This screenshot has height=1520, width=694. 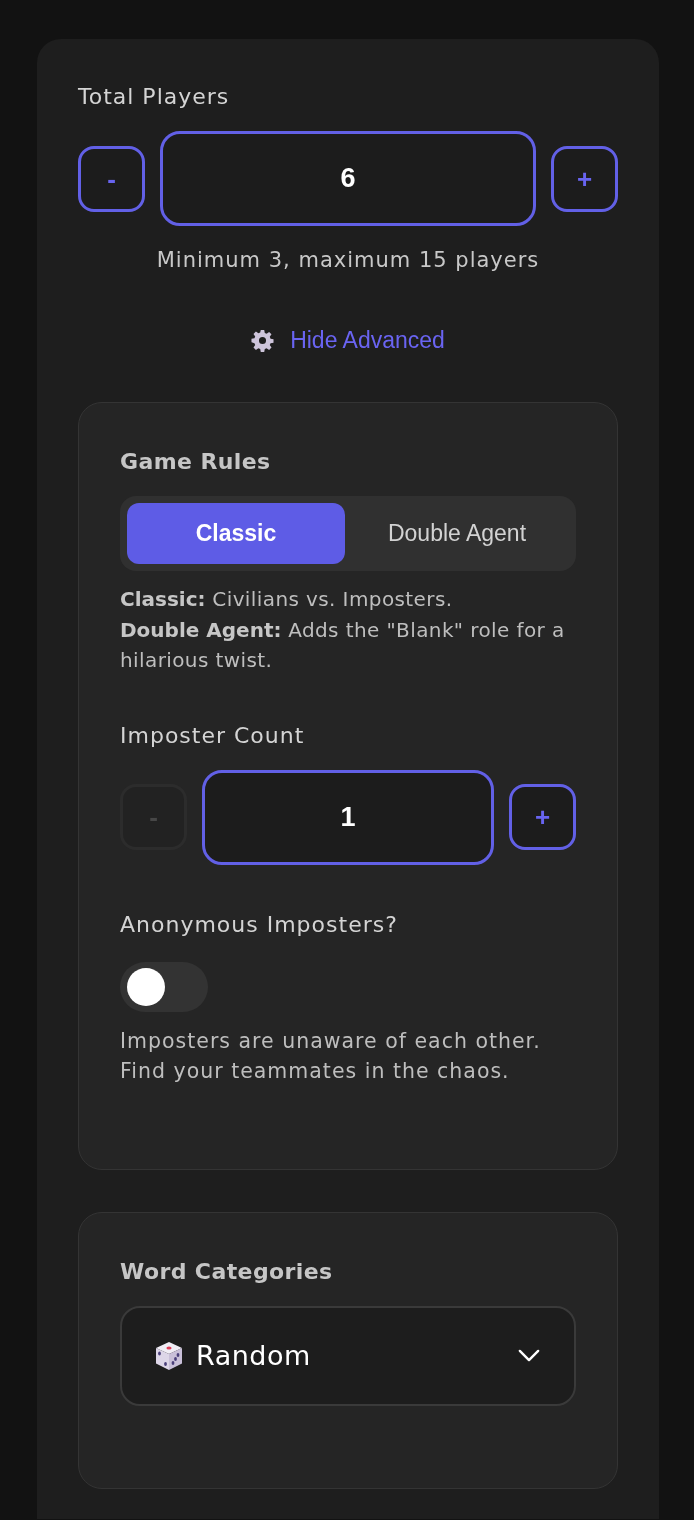 What do you see at coordinates (529, 1355) in the screenshot?
I see `chevron-down-icon` at bounding box center [529, 1355].